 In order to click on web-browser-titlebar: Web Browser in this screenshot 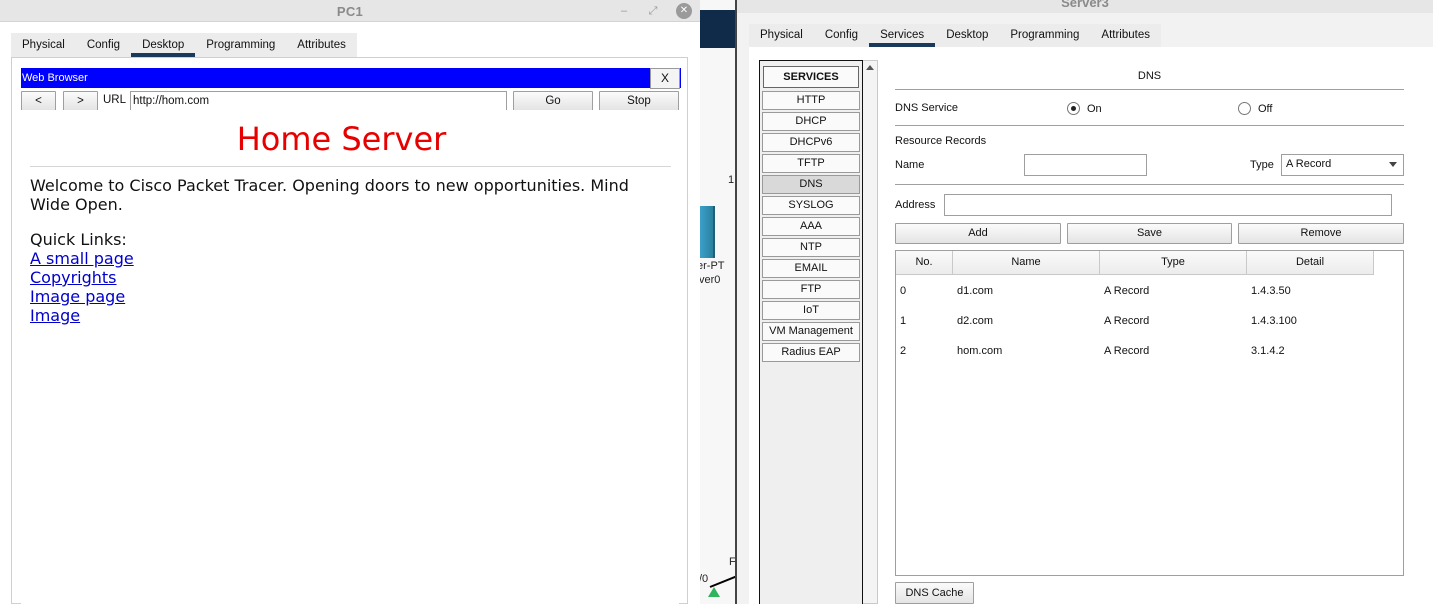, I will do `click(351, 78)`.